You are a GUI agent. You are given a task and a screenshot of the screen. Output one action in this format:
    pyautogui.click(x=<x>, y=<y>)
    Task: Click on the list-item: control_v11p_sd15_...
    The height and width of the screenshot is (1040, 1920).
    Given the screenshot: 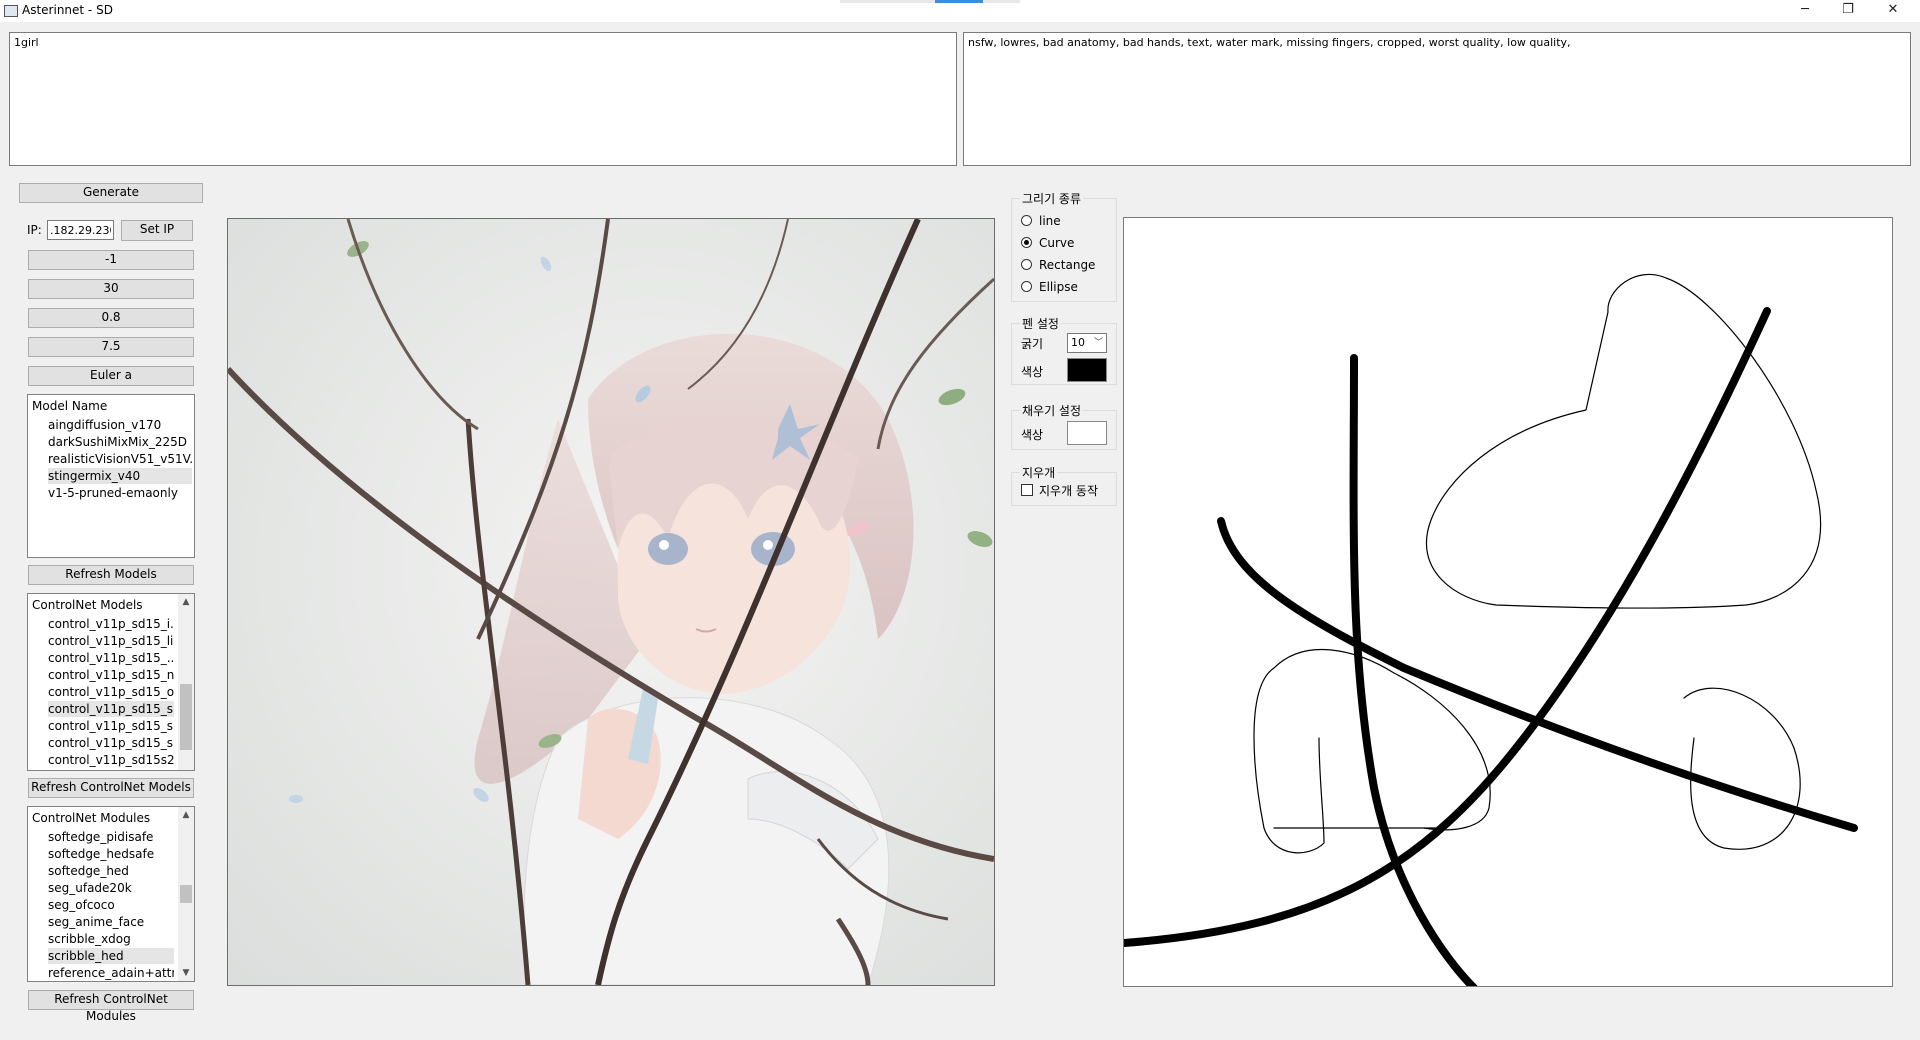 What is the action you would take?
    pyautogui.click(x=111, y=658)
    